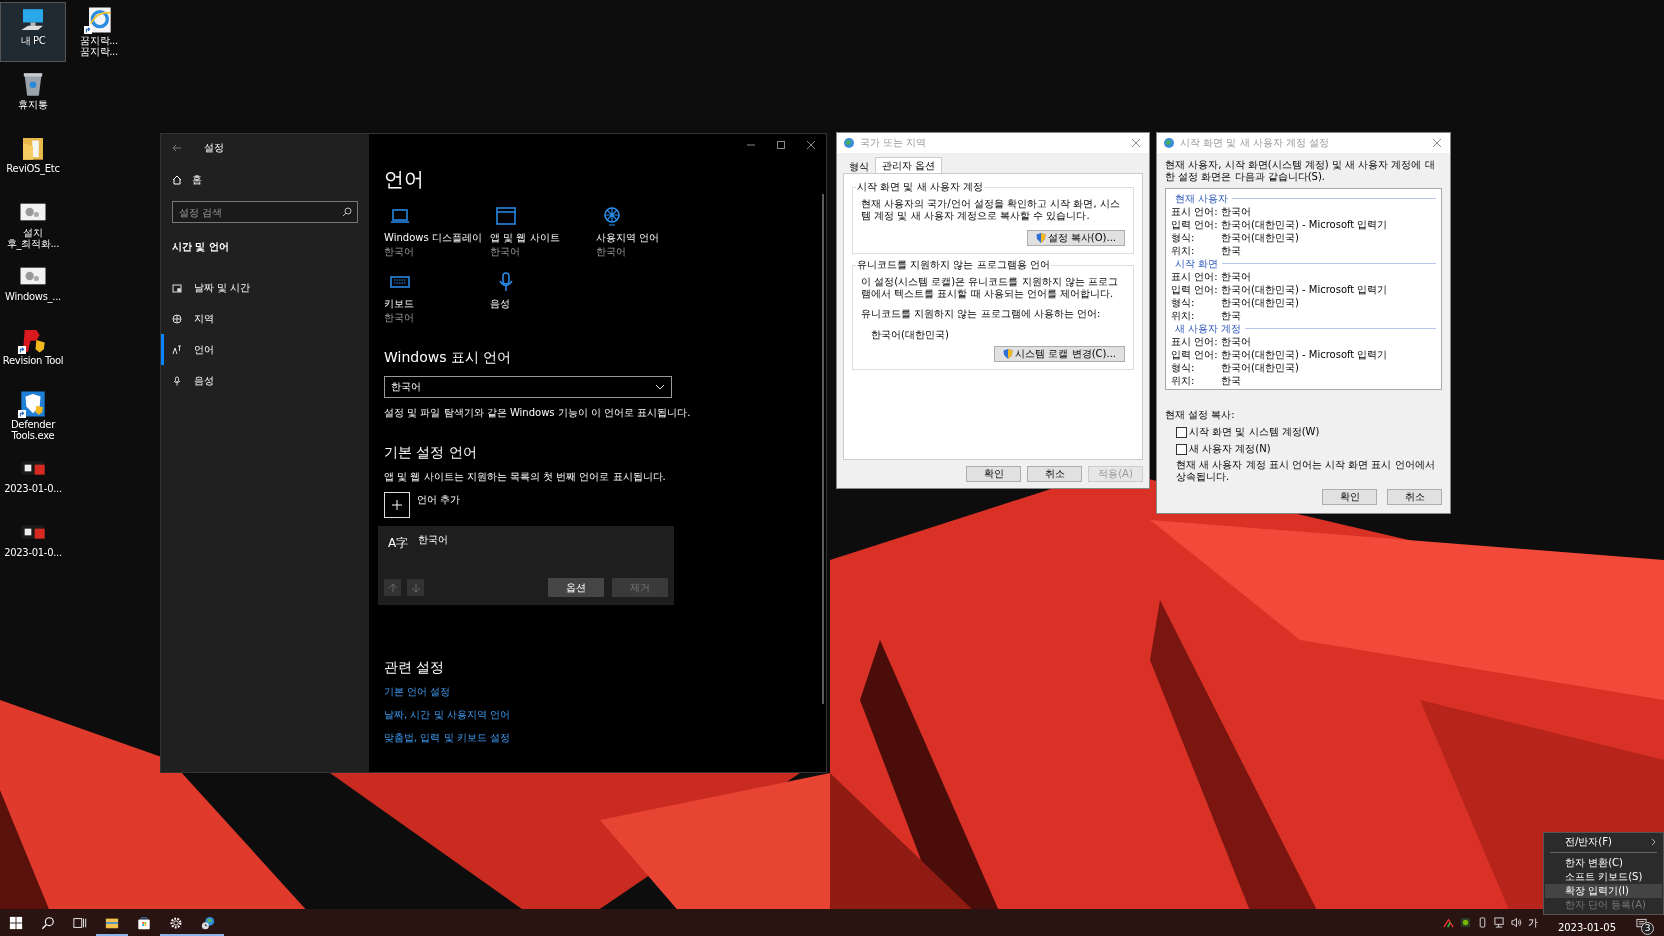 The width and height of the screenshot is (1664, 936). Describe the element at coordinates (417, 692) in the screenshot. I see `settings-link: 기본 언어 설정` at that location.